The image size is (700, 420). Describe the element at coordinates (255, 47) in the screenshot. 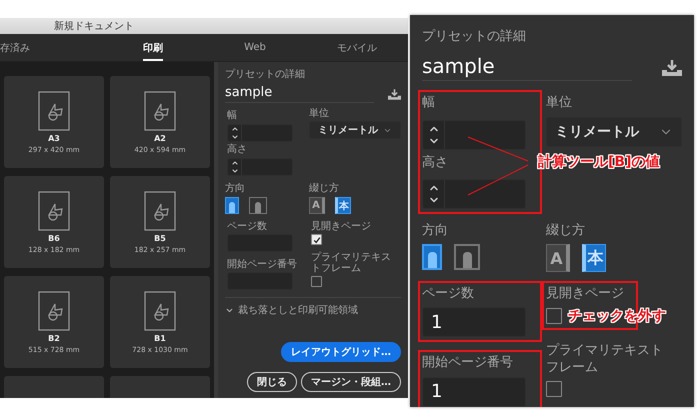

I see `tab: Web` at that location.